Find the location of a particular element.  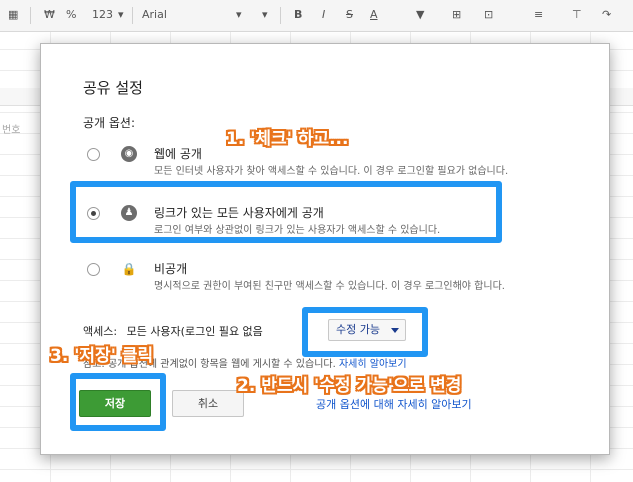

italic-button: I is located at coordinates (323, 14).